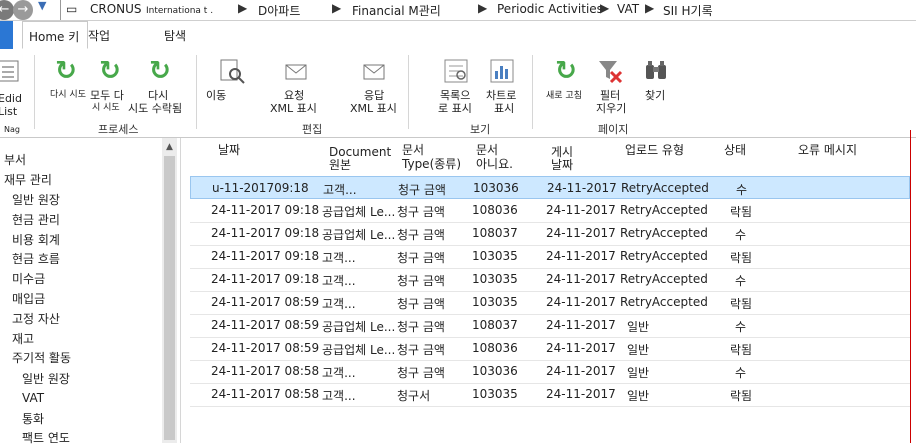  Describe the element at coordinates (504, 108) in the screenshot. I see `chart-view-label-2: 표시` at that location.